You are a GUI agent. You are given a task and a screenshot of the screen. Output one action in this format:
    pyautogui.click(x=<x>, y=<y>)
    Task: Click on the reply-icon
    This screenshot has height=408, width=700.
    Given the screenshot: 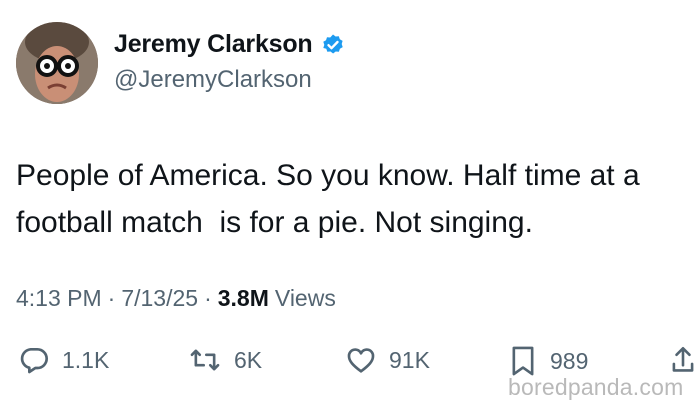 What is the action you would take?
    pyautogui.click(x=34, y=360)
    